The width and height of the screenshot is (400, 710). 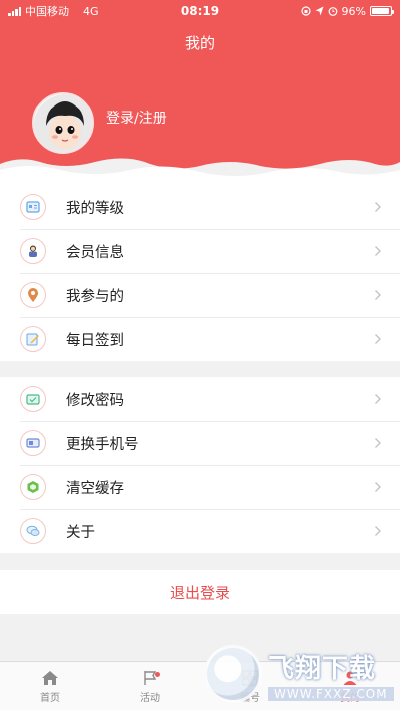 I want to click on menu-item-clear-cache: 清空缓存, so click(x=200, y=487).